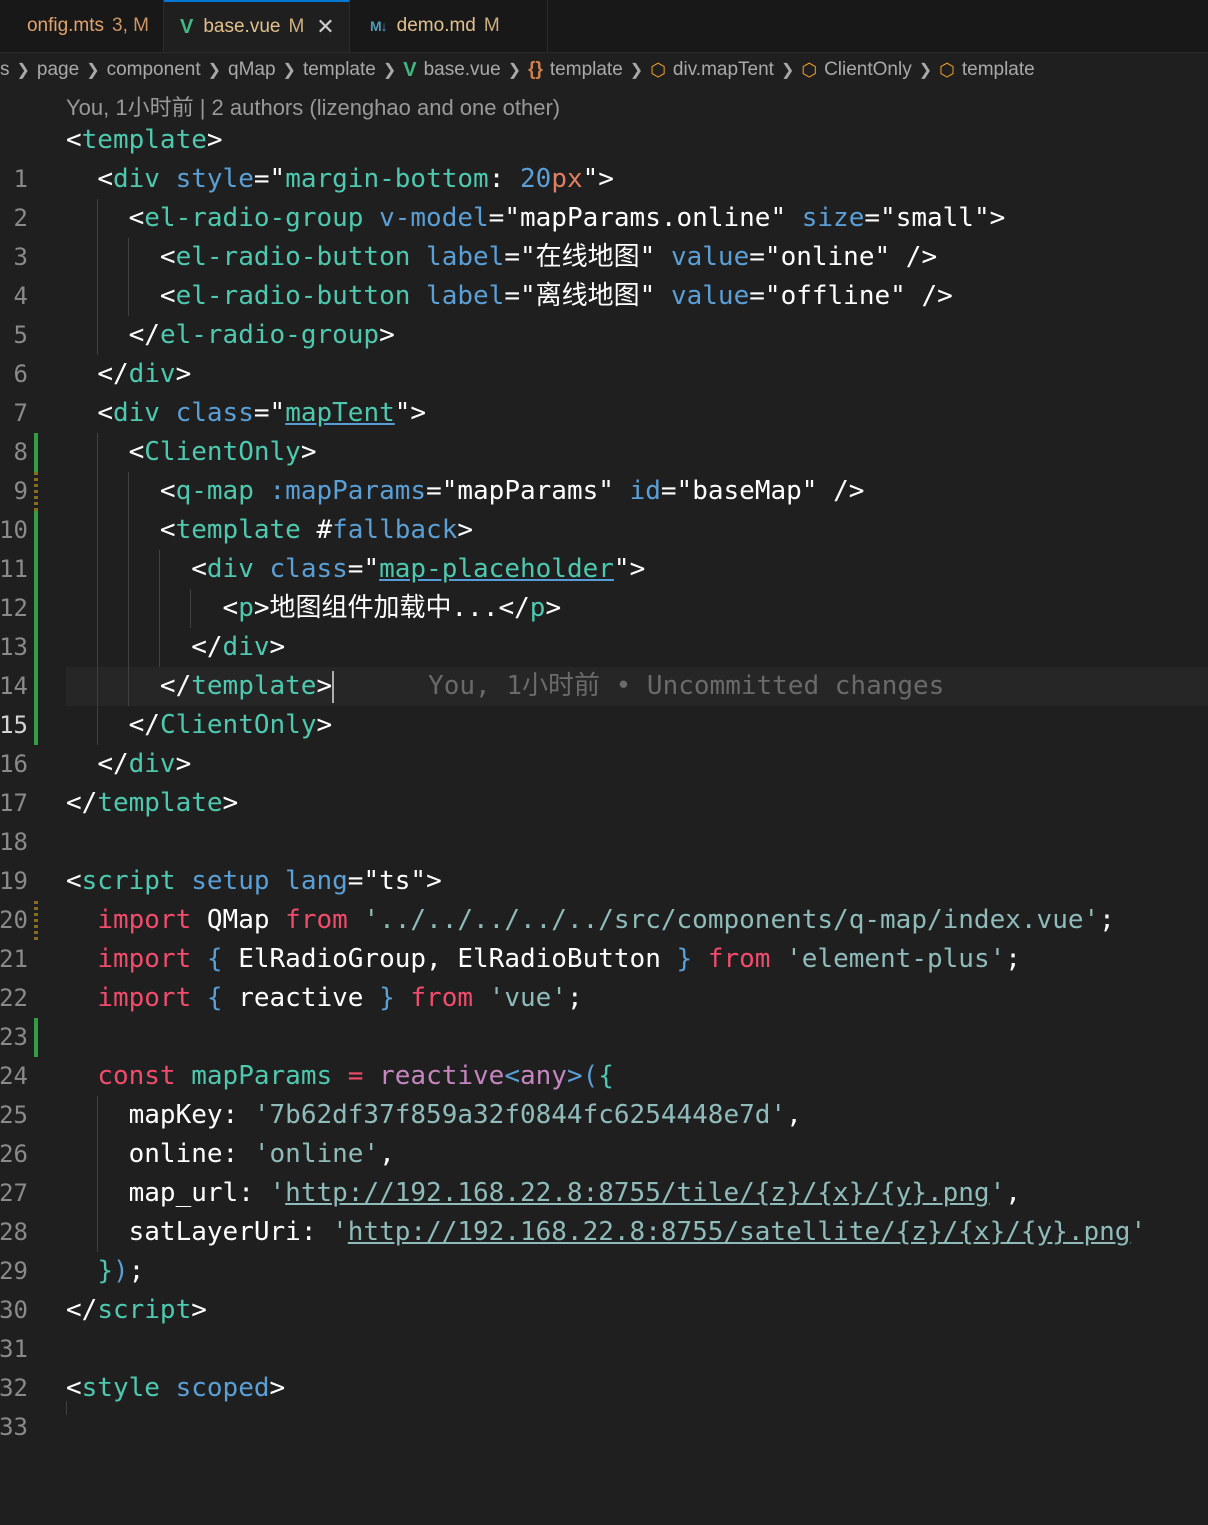 This screenshot has height=1525, width=1208. Describe the element at coordinates (747, 491) in the screenshot. I see `code-token: baseMap` at that location.